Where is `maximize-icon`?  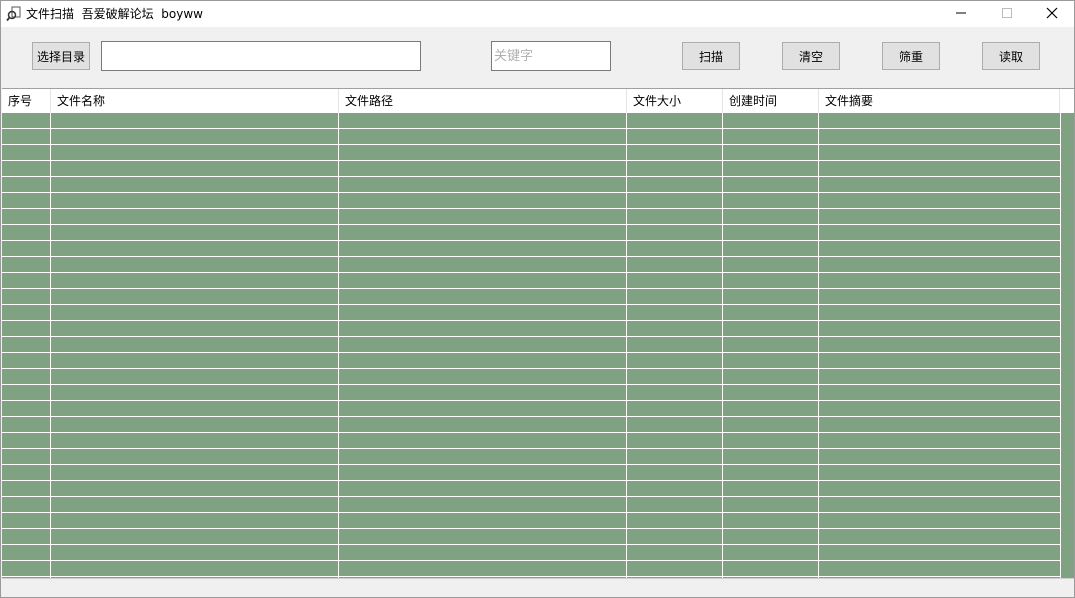 maximize-icon is located at coordinates (1007, 14).